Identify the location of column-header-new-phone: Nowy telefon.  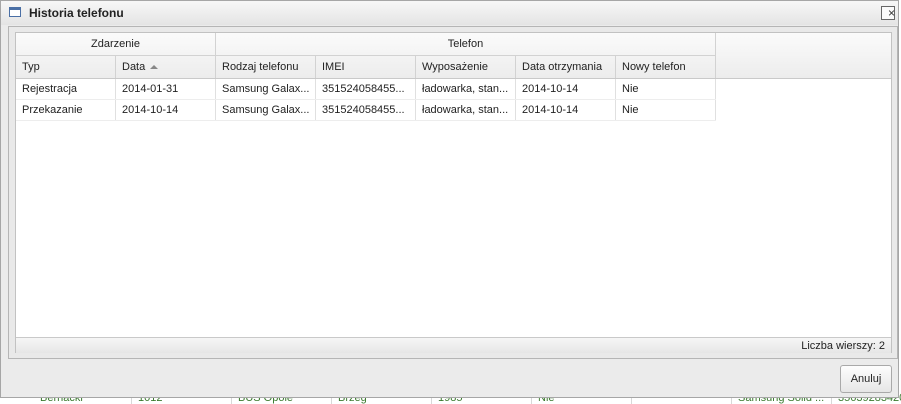
(666, 67).